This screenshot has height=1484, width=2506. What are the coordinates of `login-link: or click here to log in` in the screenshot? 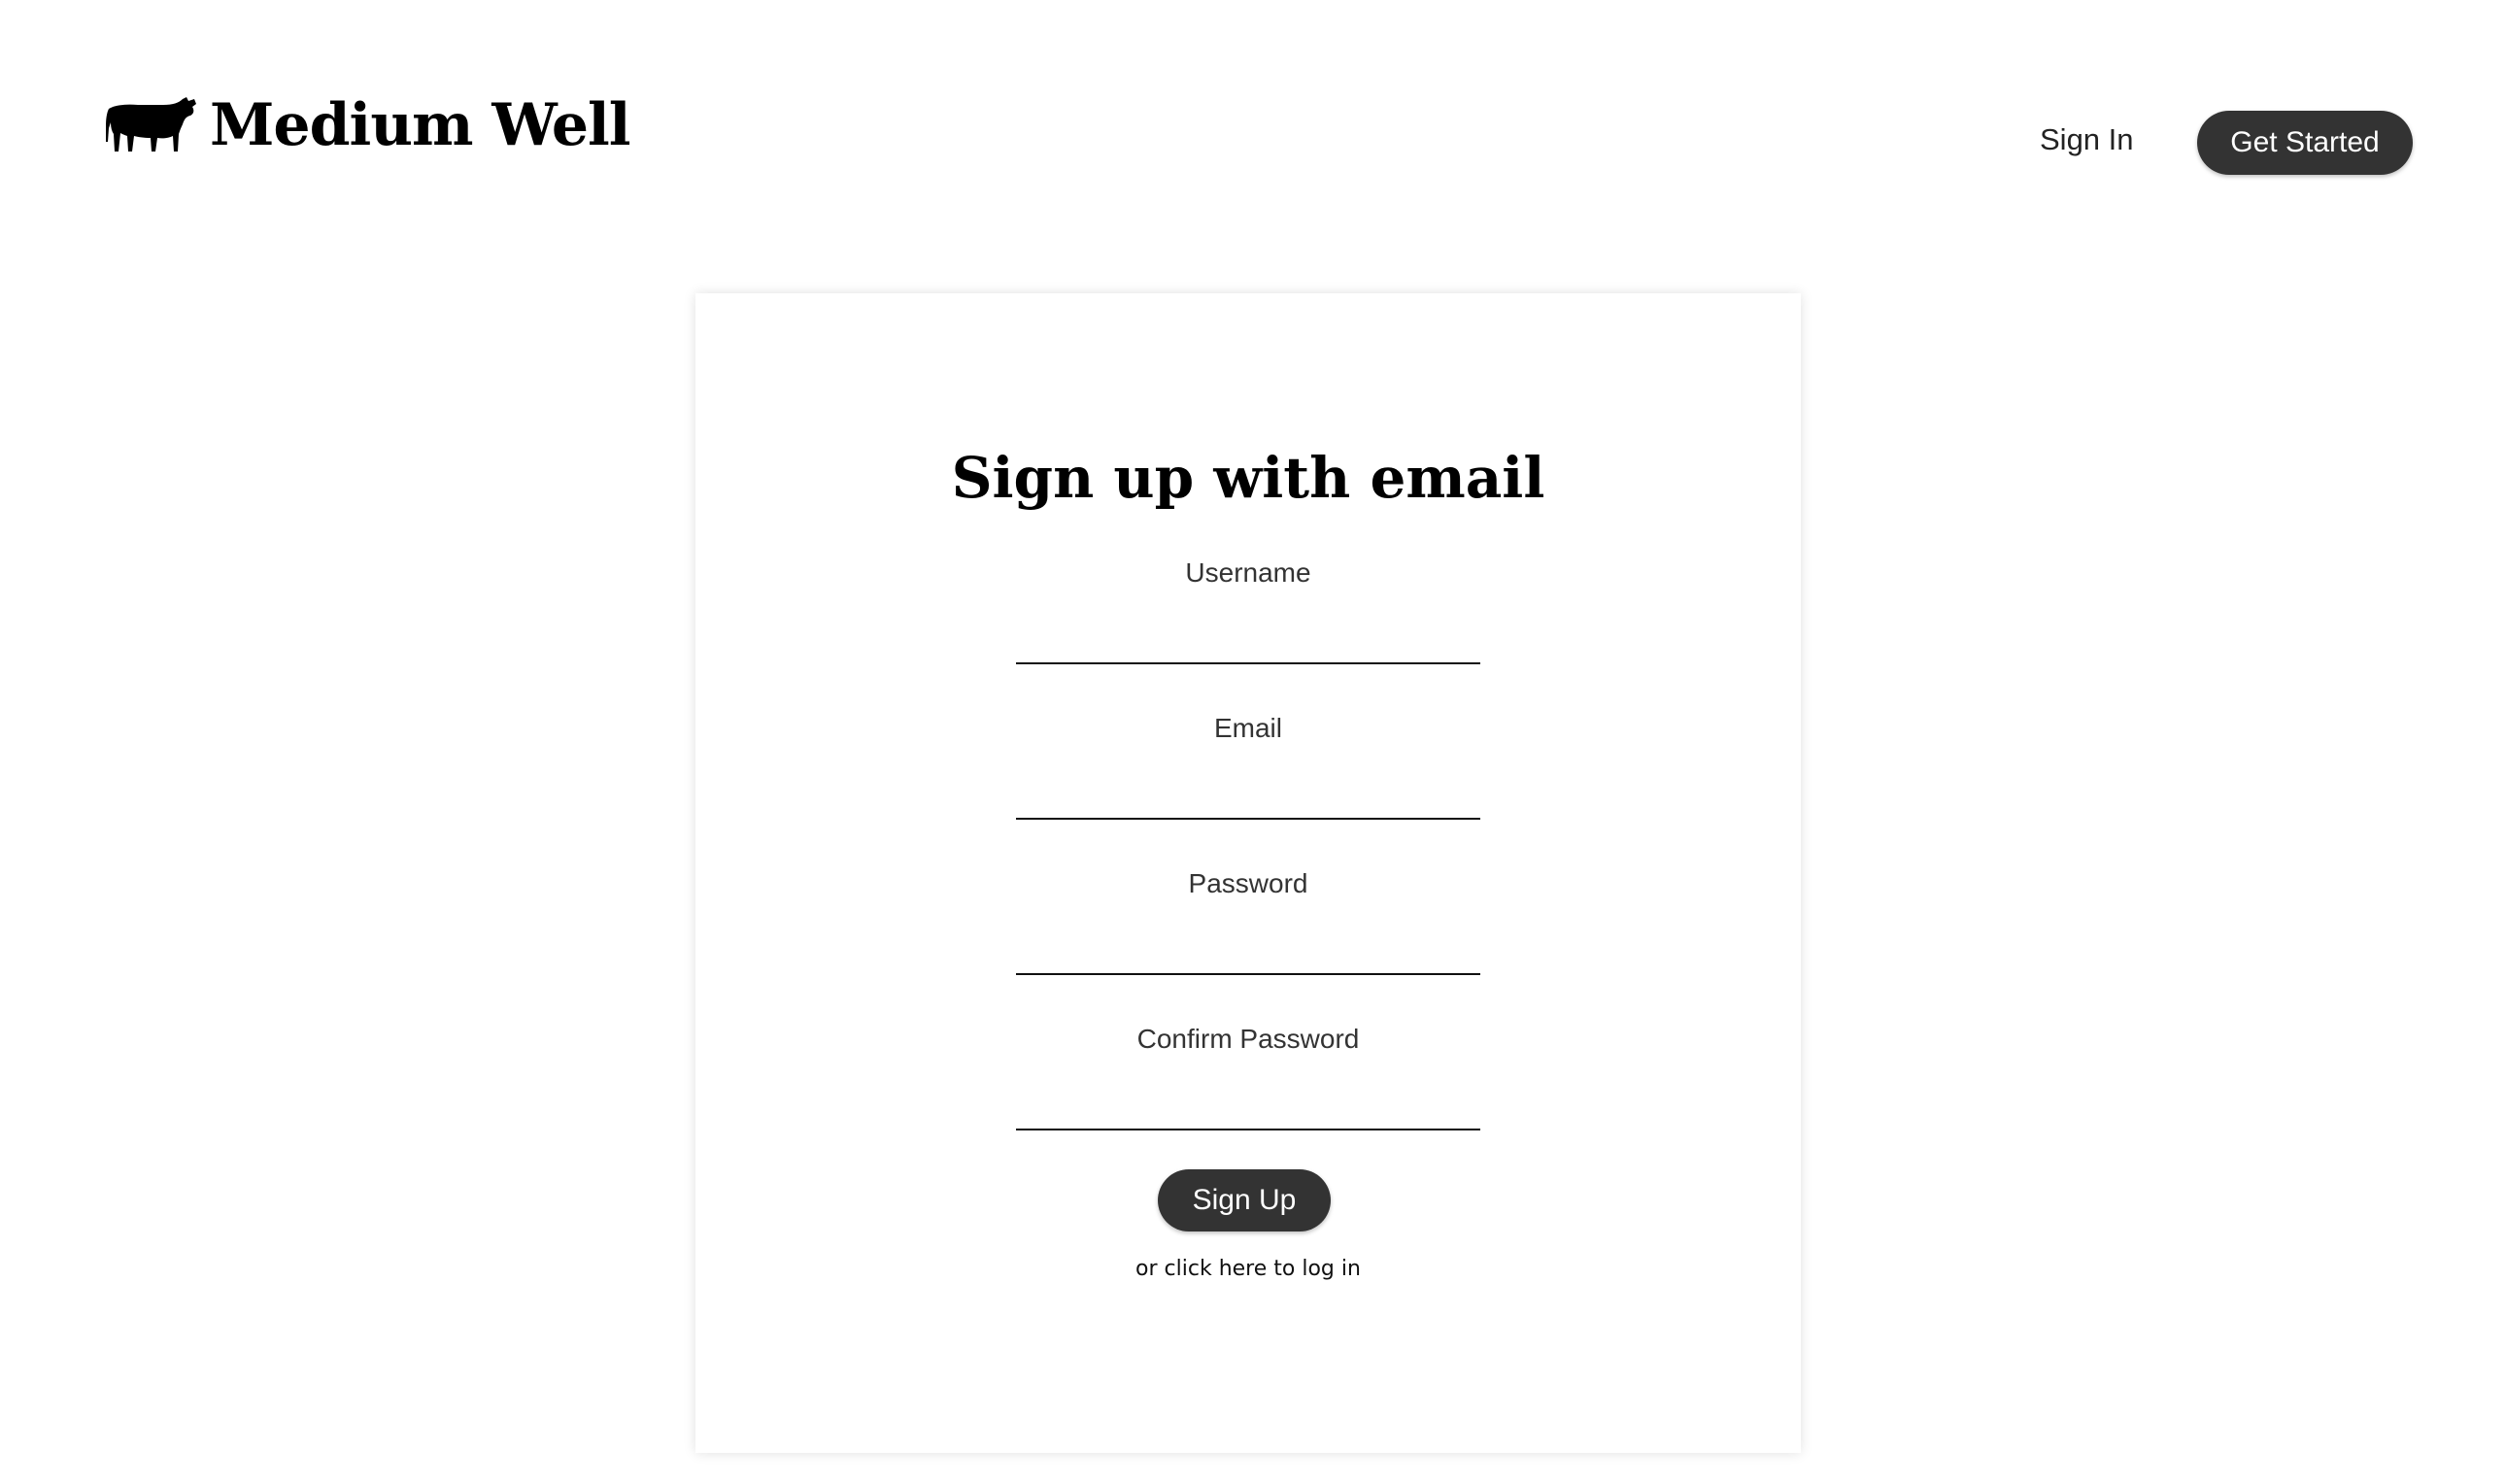 It's located at (1248, 1269).